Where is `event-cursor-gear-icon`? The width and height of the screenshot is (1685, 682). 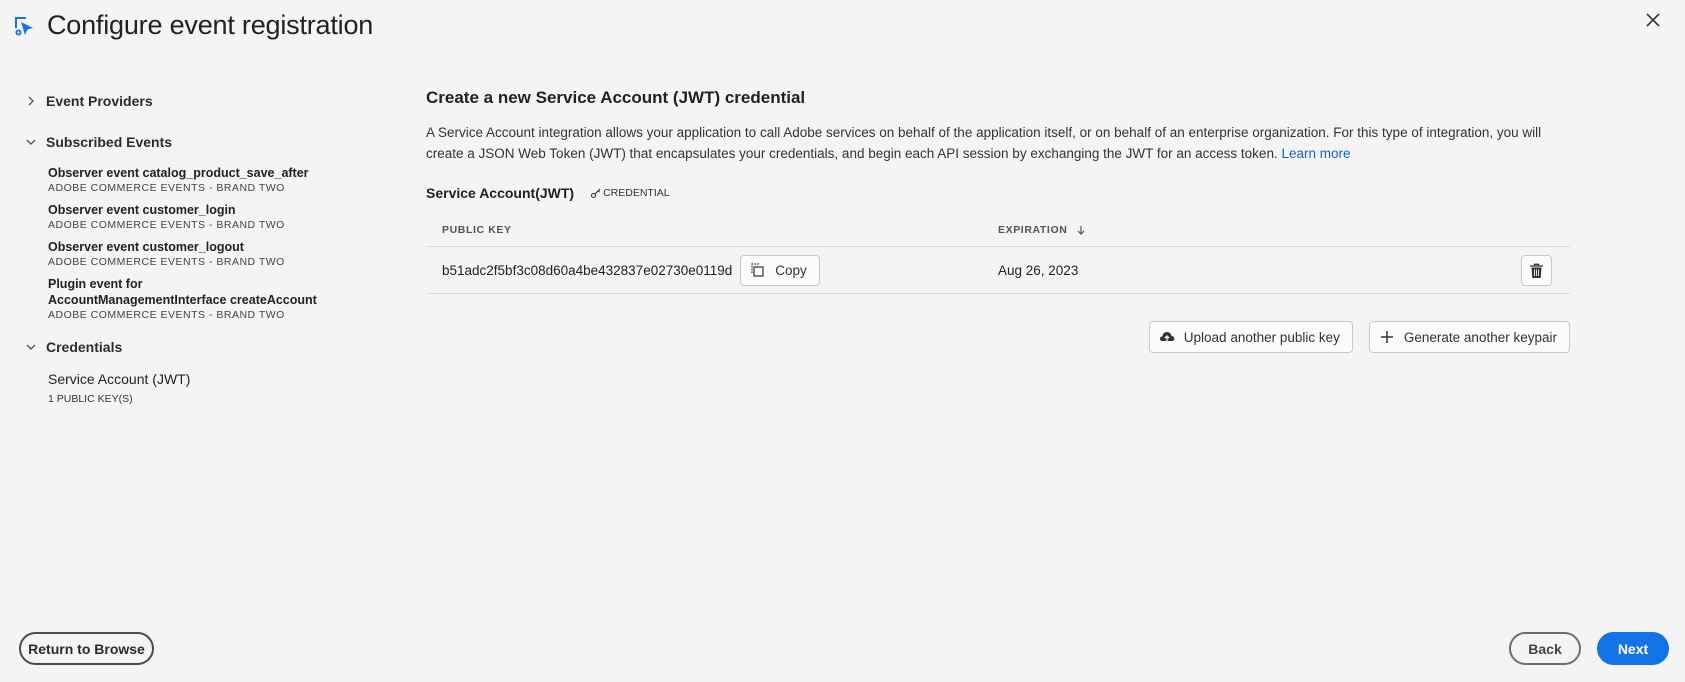
event-cursor-gear-icon is located at coordinates (24, 26).